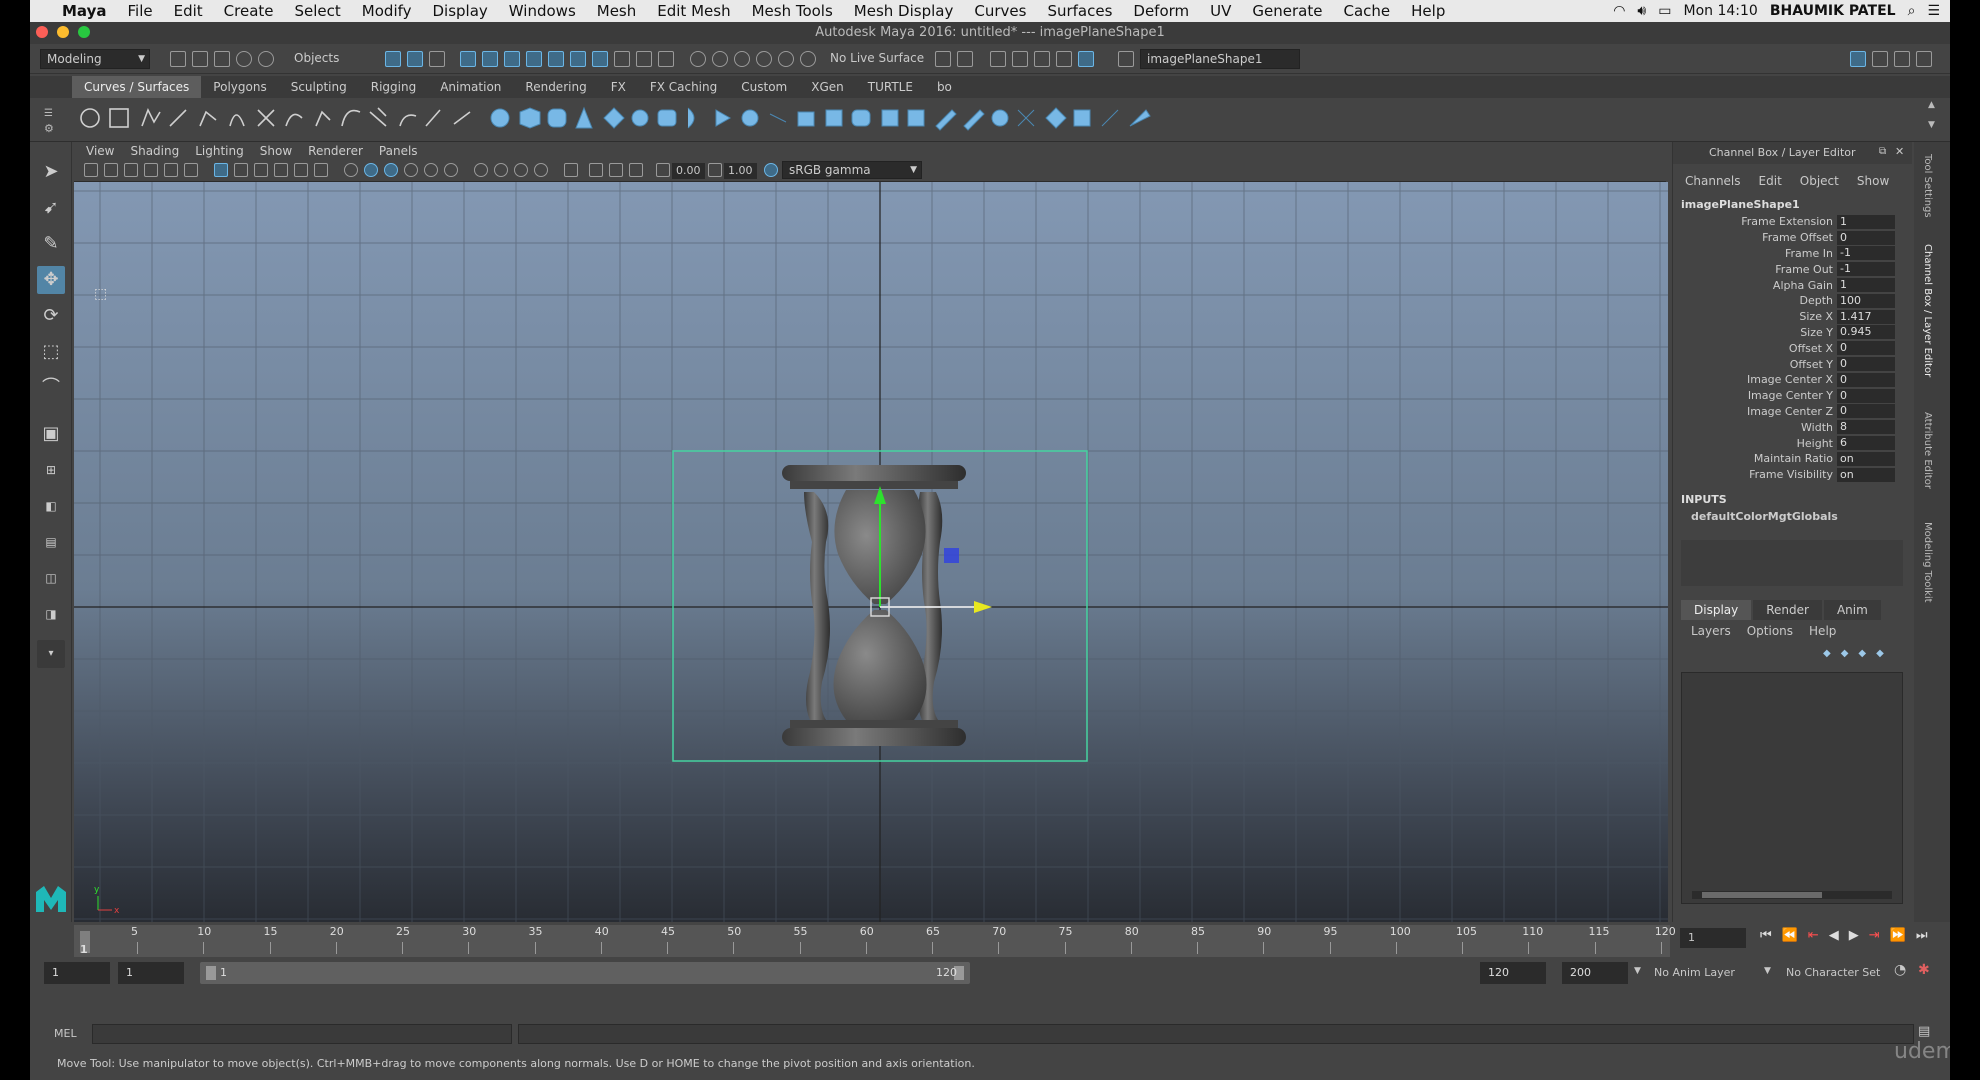 The height and width of the screenshot is (1080, 1980). I want to click on attribute-value: on, so click(1866, 458).